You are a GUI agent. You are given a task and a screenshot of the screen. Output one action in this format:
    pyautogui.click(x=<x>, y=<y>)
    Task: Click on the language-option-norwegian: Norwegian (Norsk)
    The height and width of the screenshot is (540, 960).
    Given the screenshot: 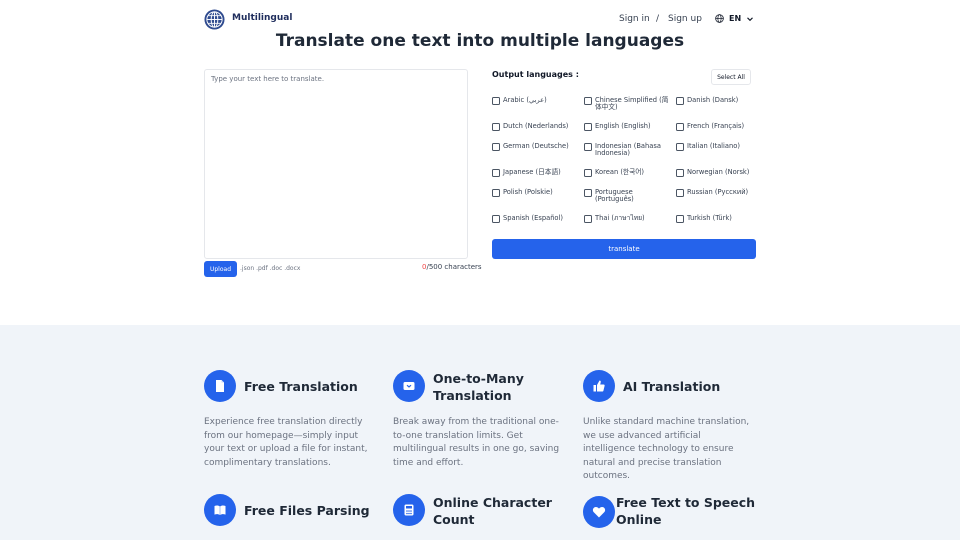 What is the action you would take?
    pyautogui.click(x=720, y=172)
    